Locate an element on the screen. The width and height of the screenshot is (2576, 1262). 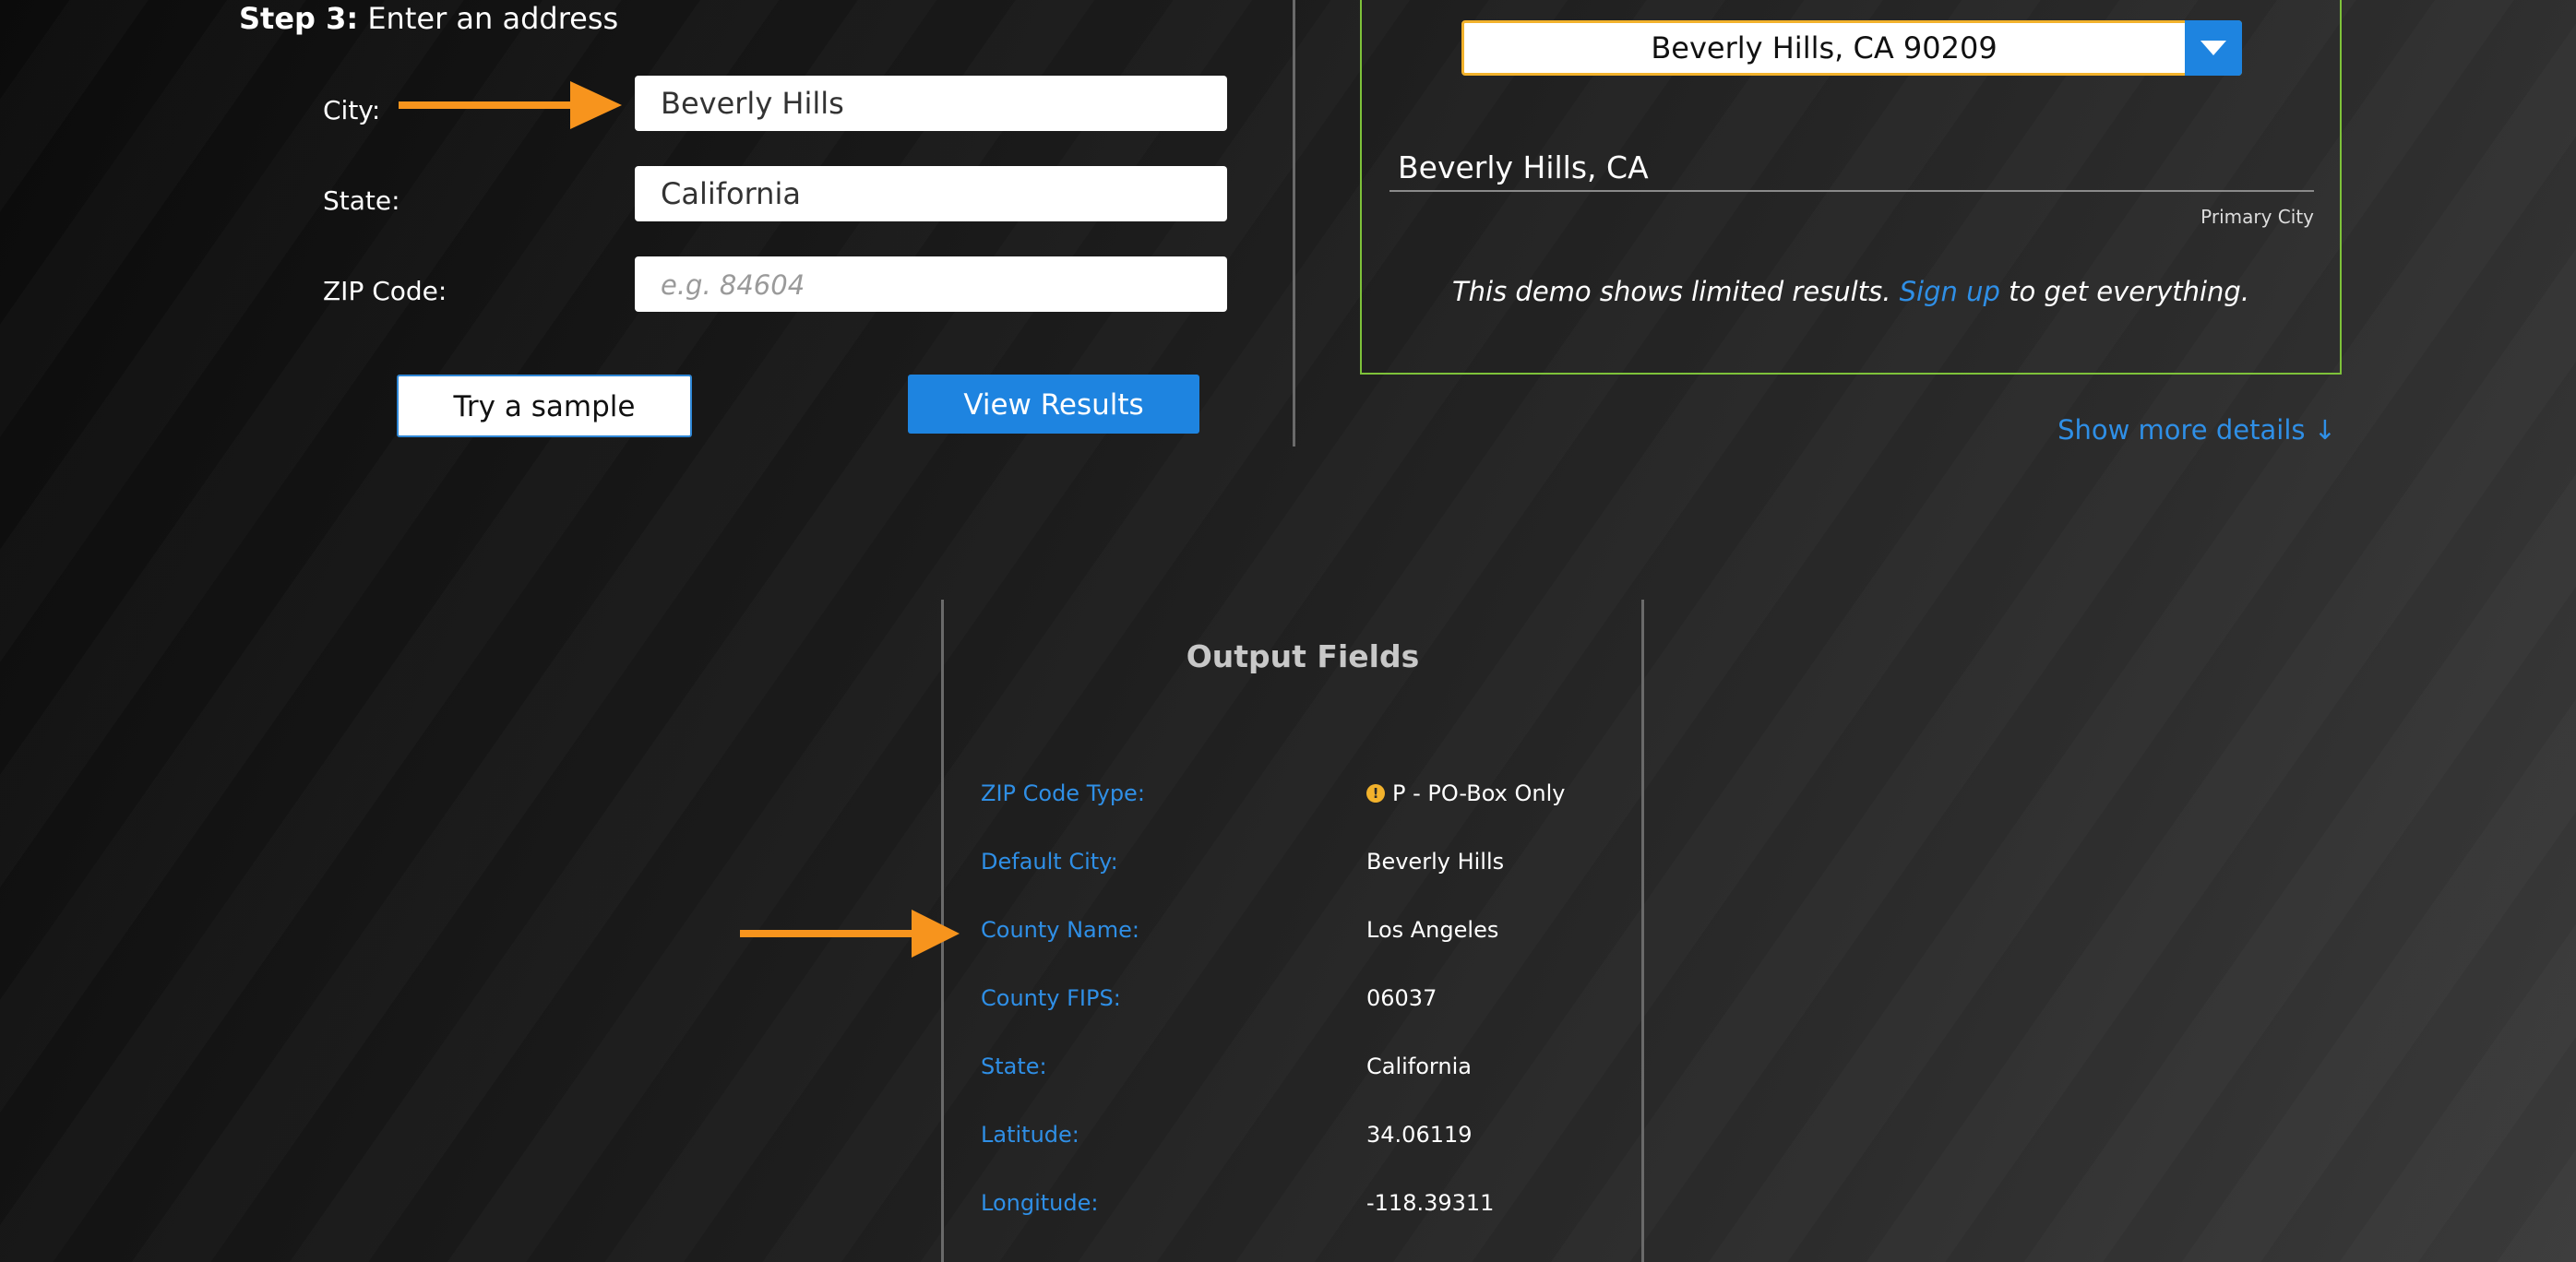
step-heading: Step 3: Enter an address is located at coordinates (428, 19).